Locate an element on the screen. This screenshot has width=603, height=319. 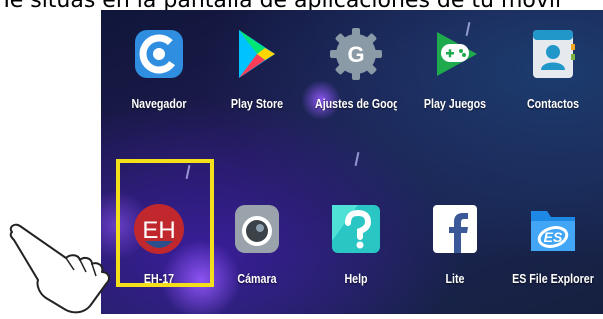
browser-icon is located at coordinates (159, 54).